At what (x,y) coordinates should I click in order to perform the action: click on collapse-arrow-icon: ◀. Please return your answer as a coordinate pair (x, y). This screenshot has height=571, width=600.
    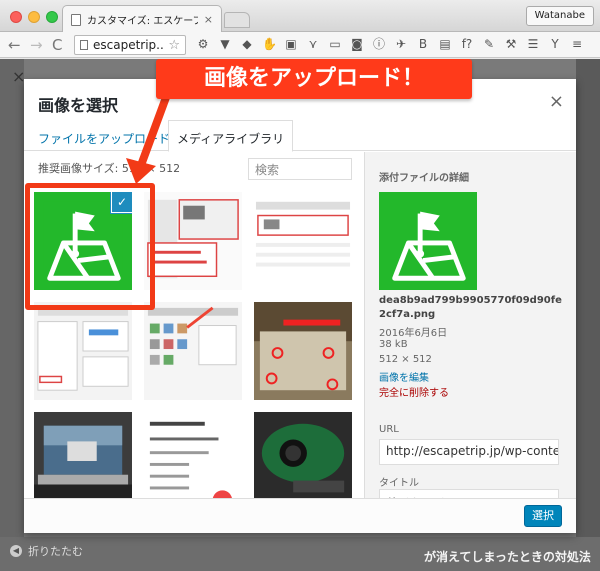
    Looking at the image, I should click on (16, 551).